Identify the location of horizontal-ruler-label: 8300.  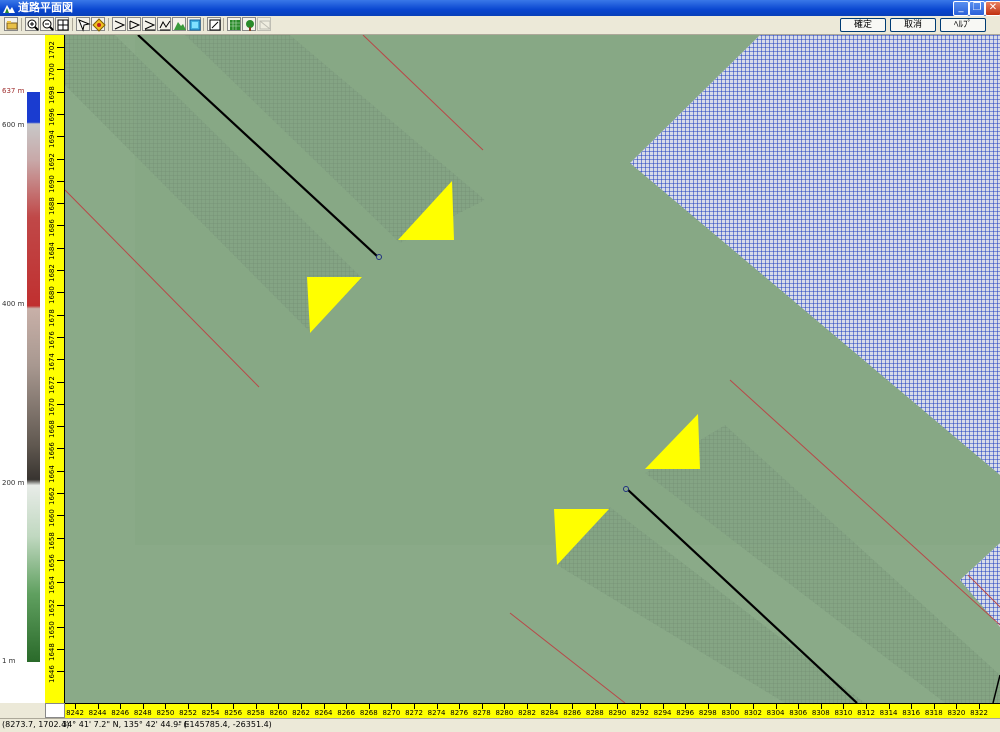
(730, 713).